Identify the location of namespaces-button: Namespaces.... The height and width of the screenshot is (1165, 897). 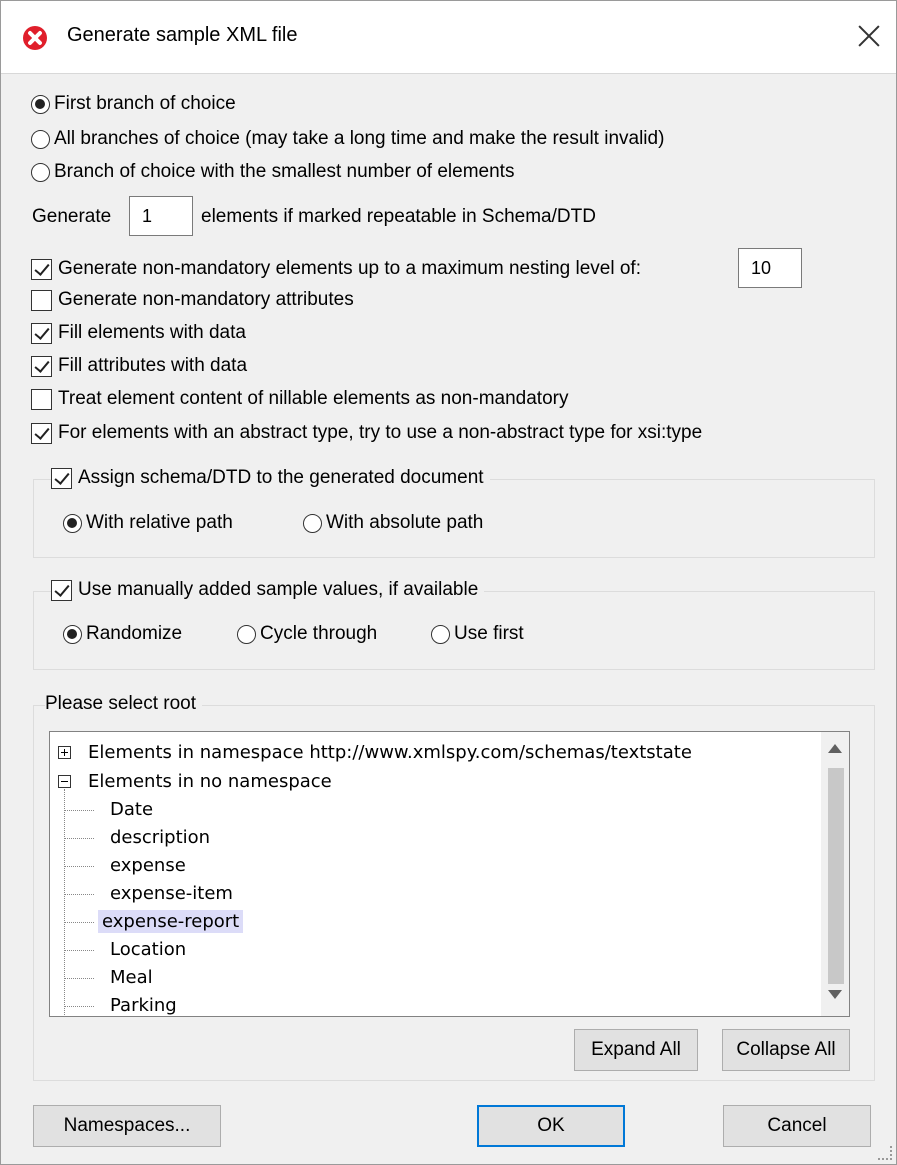
(127, 1126).